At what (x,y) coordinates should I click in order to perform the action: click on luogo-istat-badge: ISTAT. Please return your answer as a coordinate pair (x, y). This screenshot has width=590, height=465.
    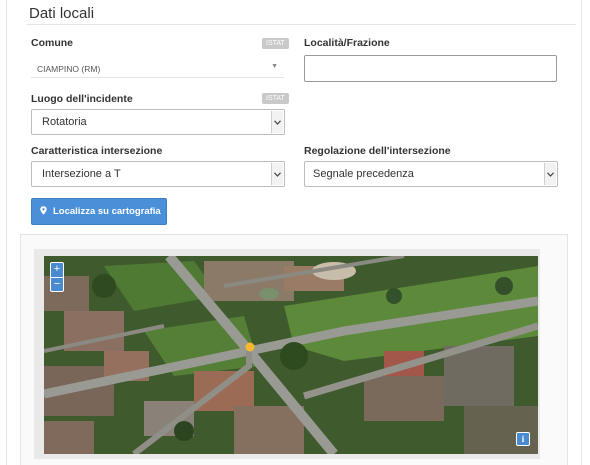
    Looking at the image, I should click on (275, 98).